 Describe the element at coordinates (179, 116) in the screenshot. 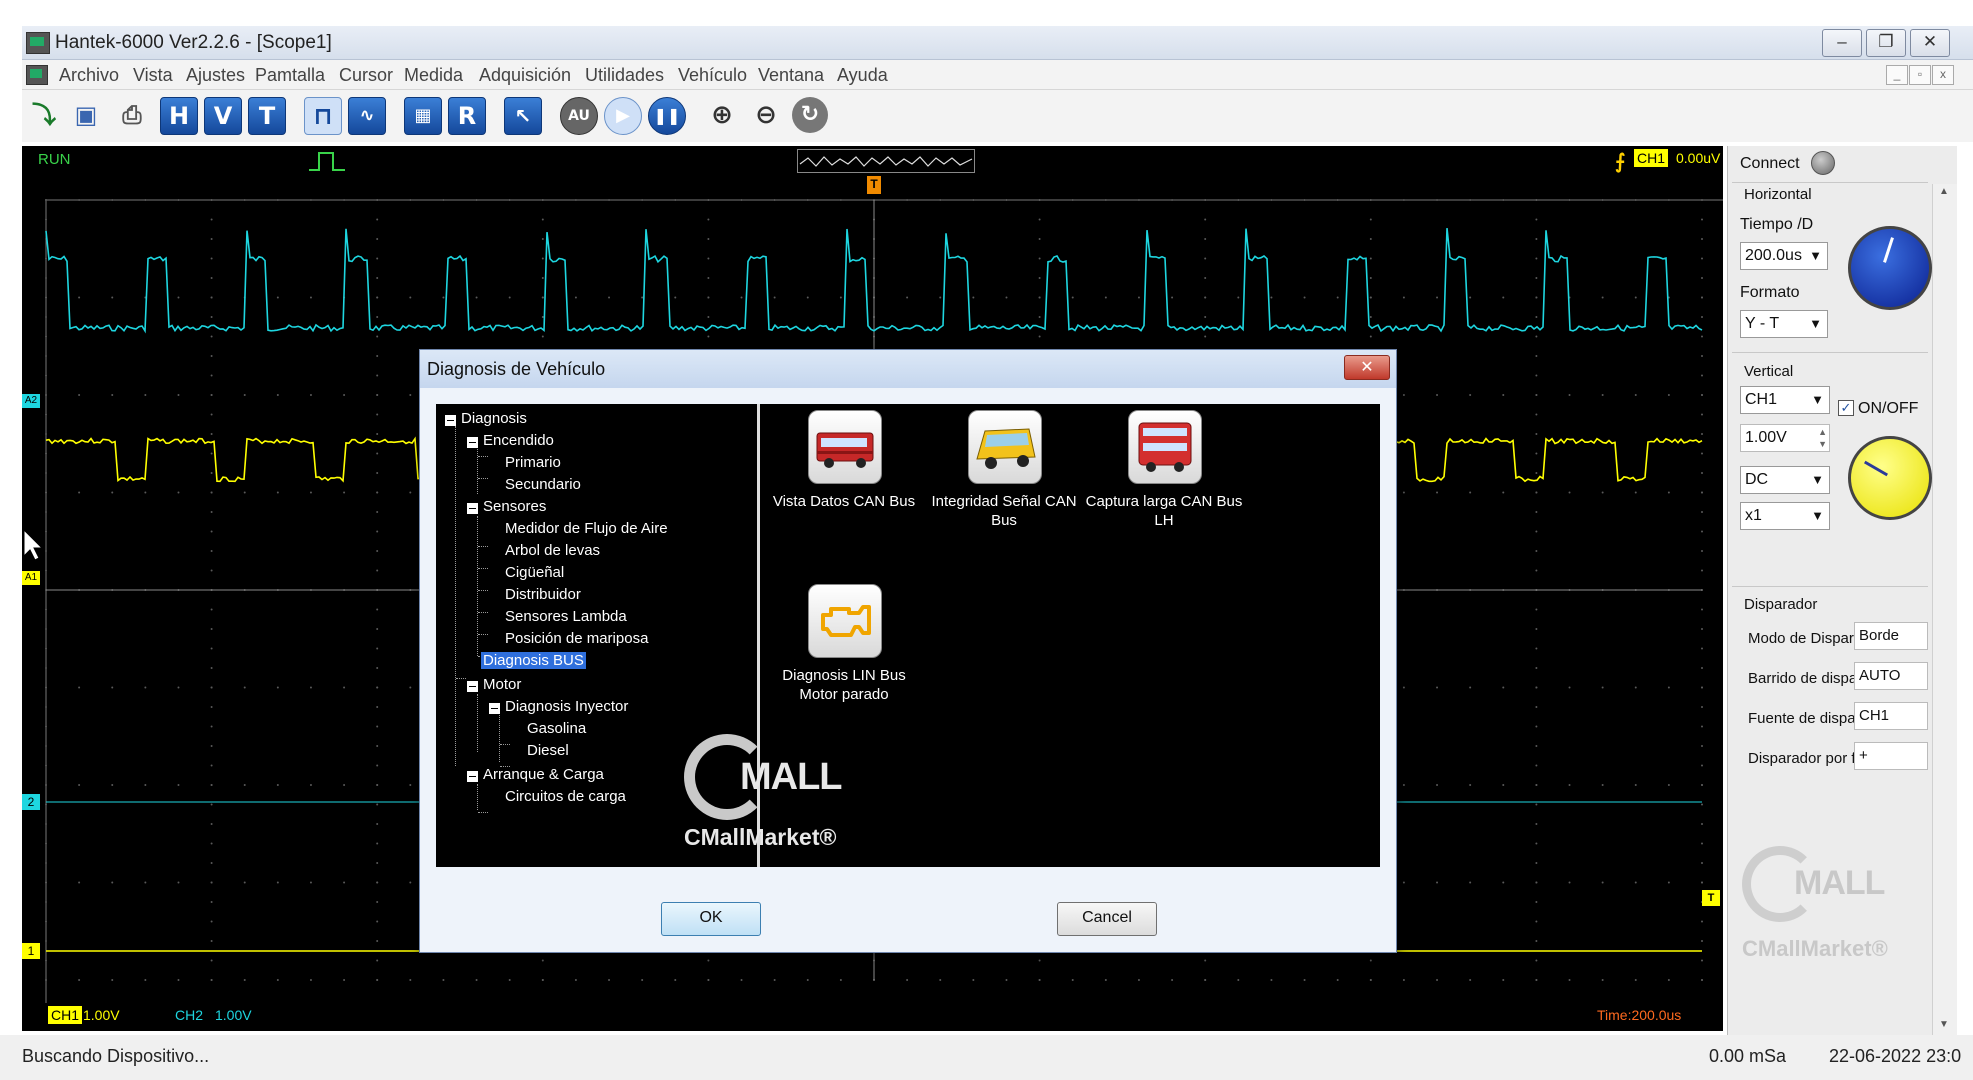

I see `horizontal-button: H` at that location.